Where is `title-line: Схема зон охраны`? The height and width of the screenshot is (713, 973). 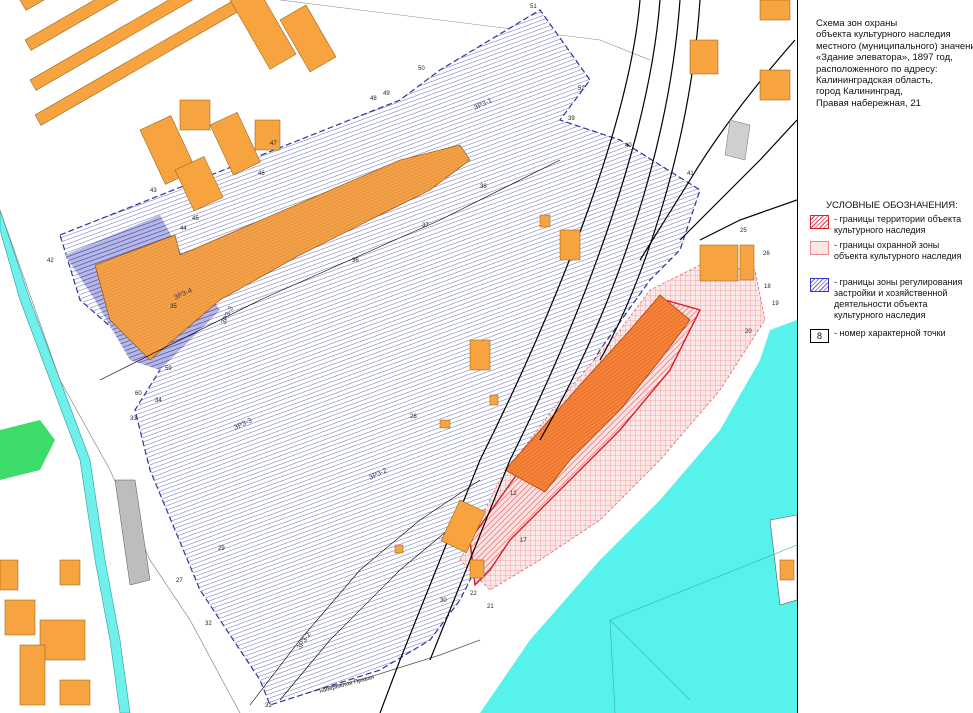 title-line: Схема зон охраны is located at coordinates (857, 23).